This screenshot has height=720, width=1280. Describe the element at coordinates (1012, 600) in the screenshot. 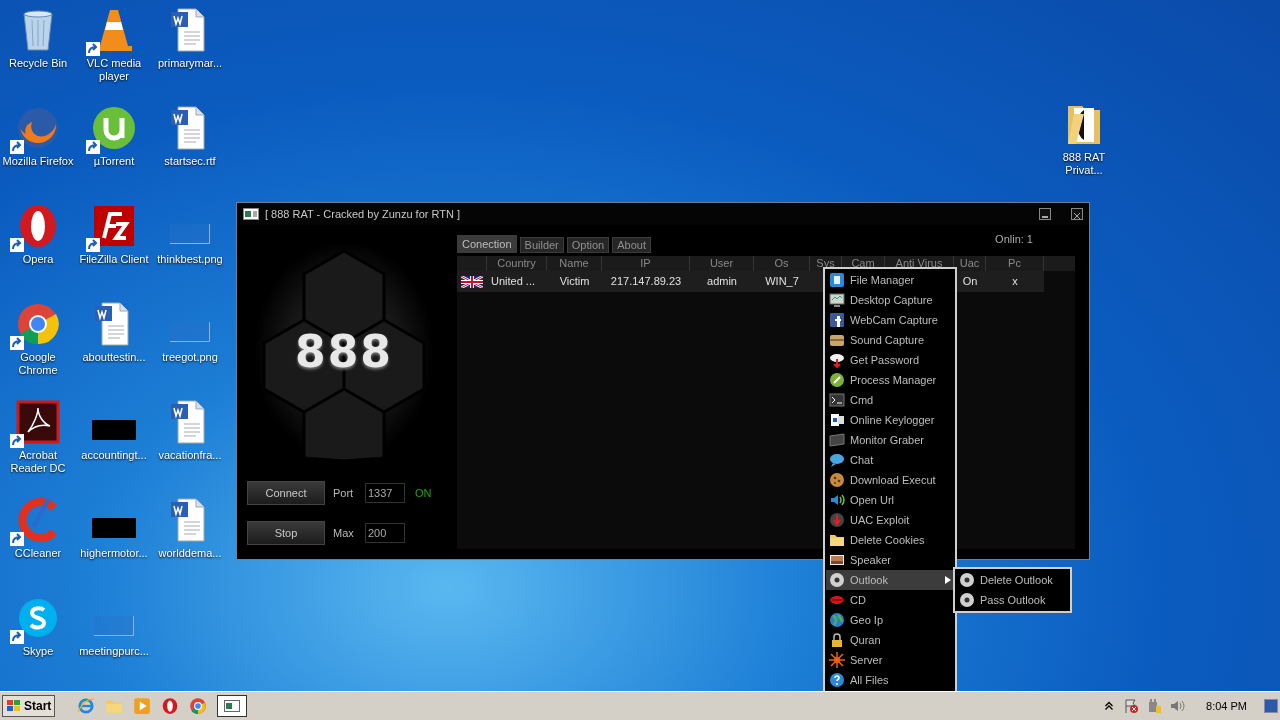

I see `menu-item: Pass Outlook` at that location.